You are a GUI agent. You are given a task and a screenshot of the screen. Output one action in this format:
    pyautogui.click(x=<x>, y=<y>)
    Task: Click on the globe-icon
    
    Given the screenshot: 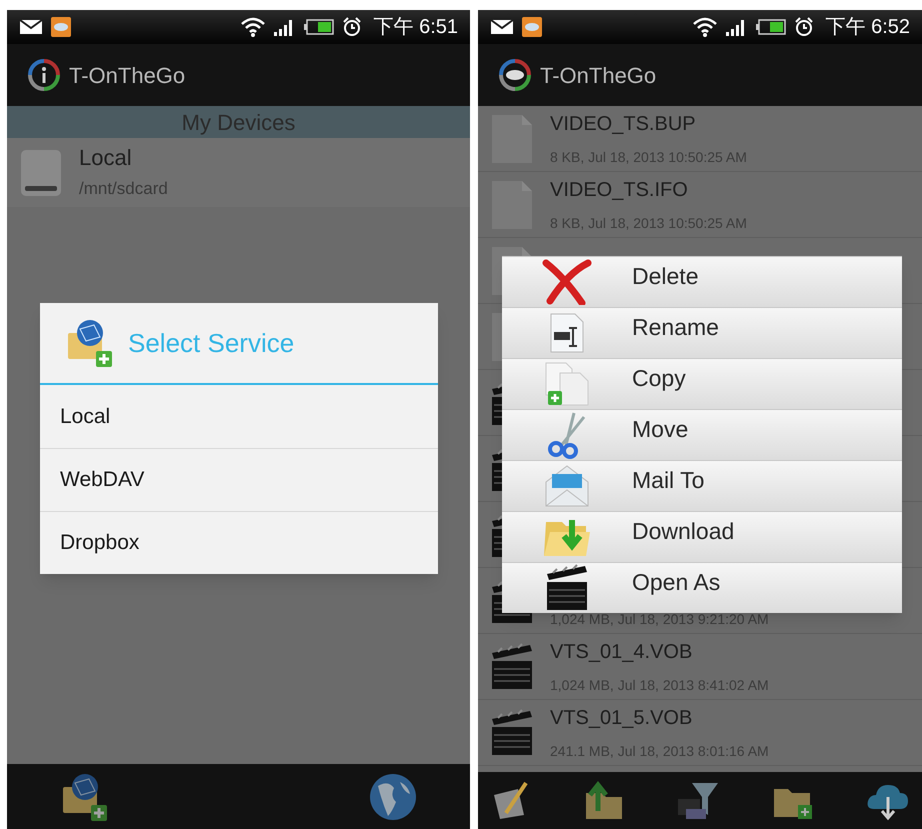 What is the action you would take?
    pyautogui.click(x=393, y=797)
    